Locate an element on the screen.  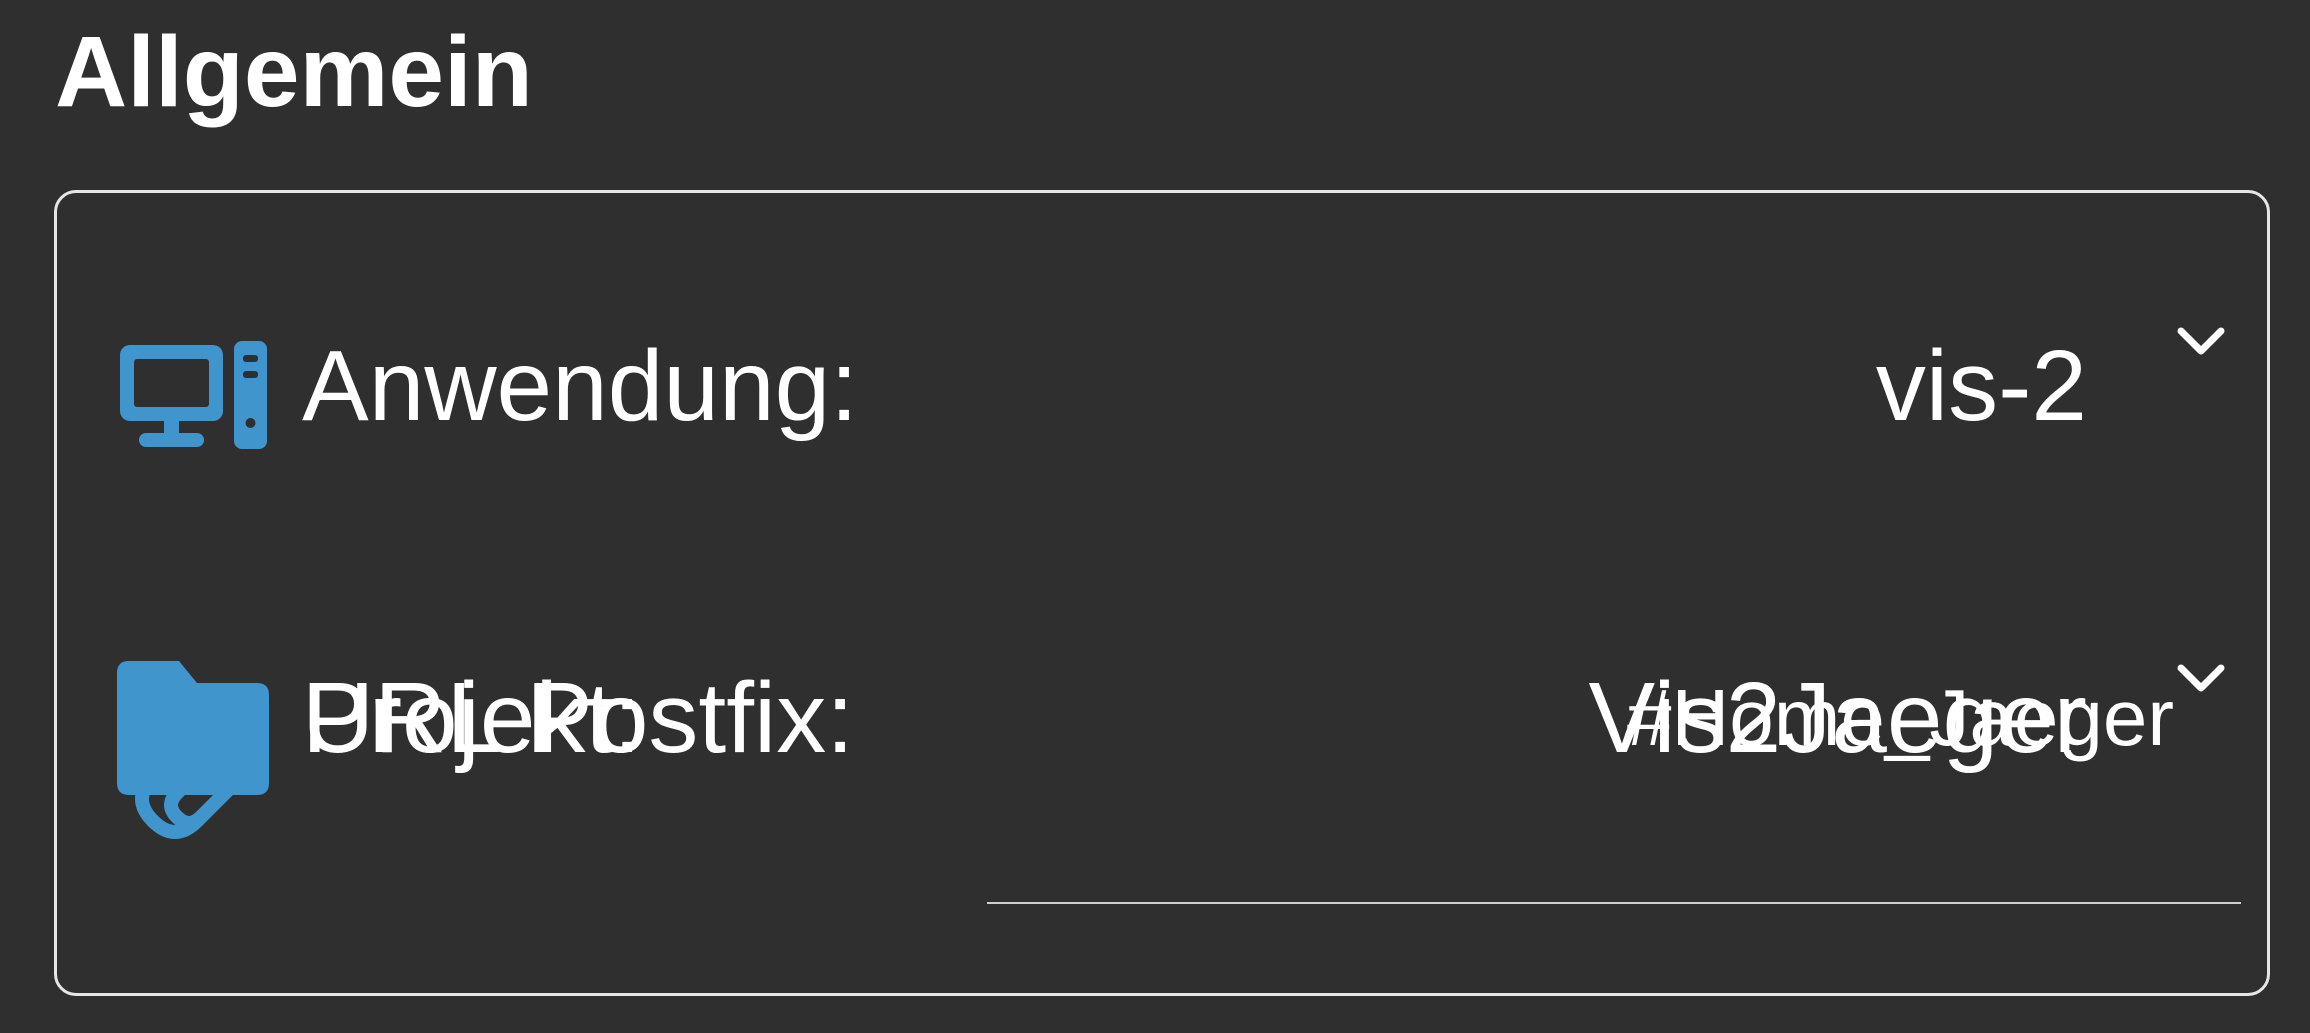
url-postfix-underline is located at coordinates (1614, 903).